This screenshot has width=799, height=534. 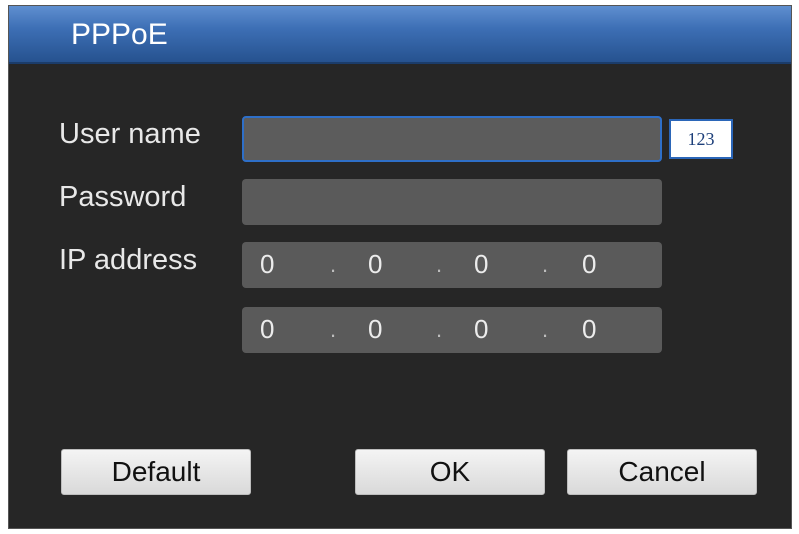 What do you see at coordinates (267, 264) in the screenshot?
I see `ip-octet-1: 0` at bounding box center [267, 264].